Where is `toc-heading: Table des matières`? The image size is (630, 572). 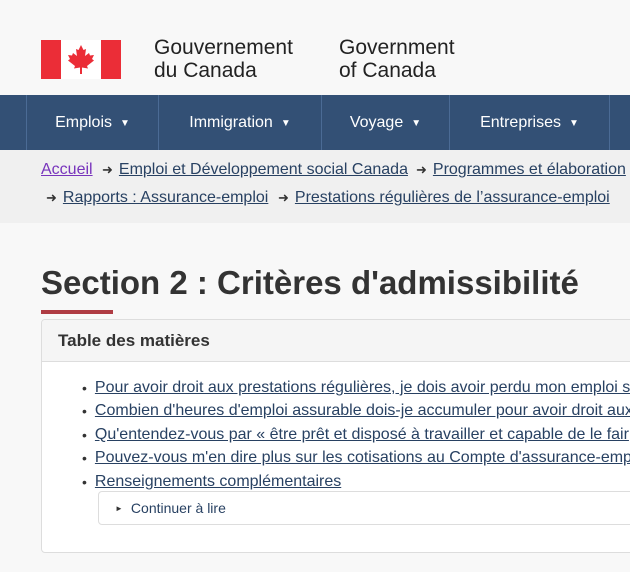
toc-heading: Table des matières is located at coordinates (336, 341).